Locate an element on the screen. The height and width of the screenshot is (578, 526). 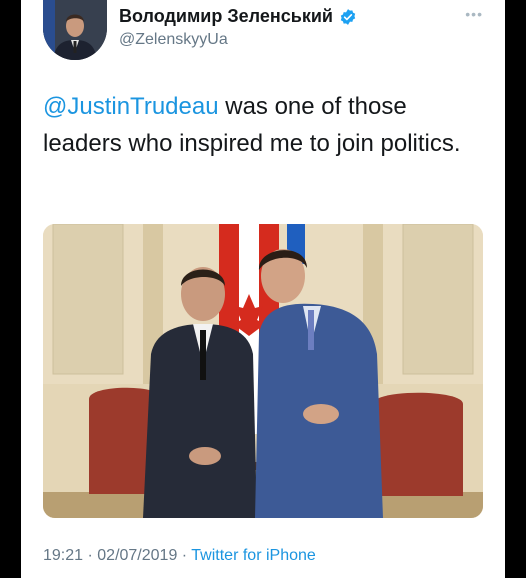
tweet-meta: 19:21 · 02/07/2019 · Twitter for iPhone is located at coordinates (179, 556).